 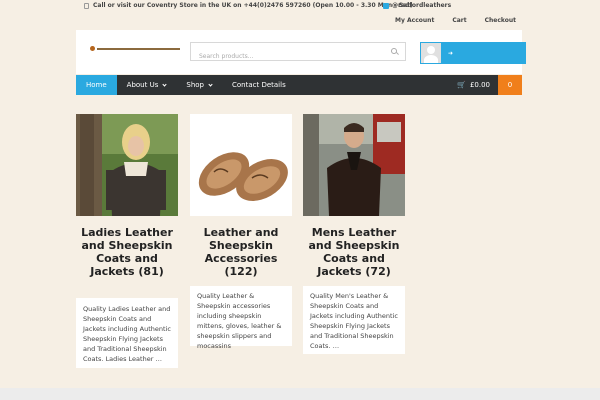 I want to click on checkout-link: Checkout, so click(x=500, y=20).